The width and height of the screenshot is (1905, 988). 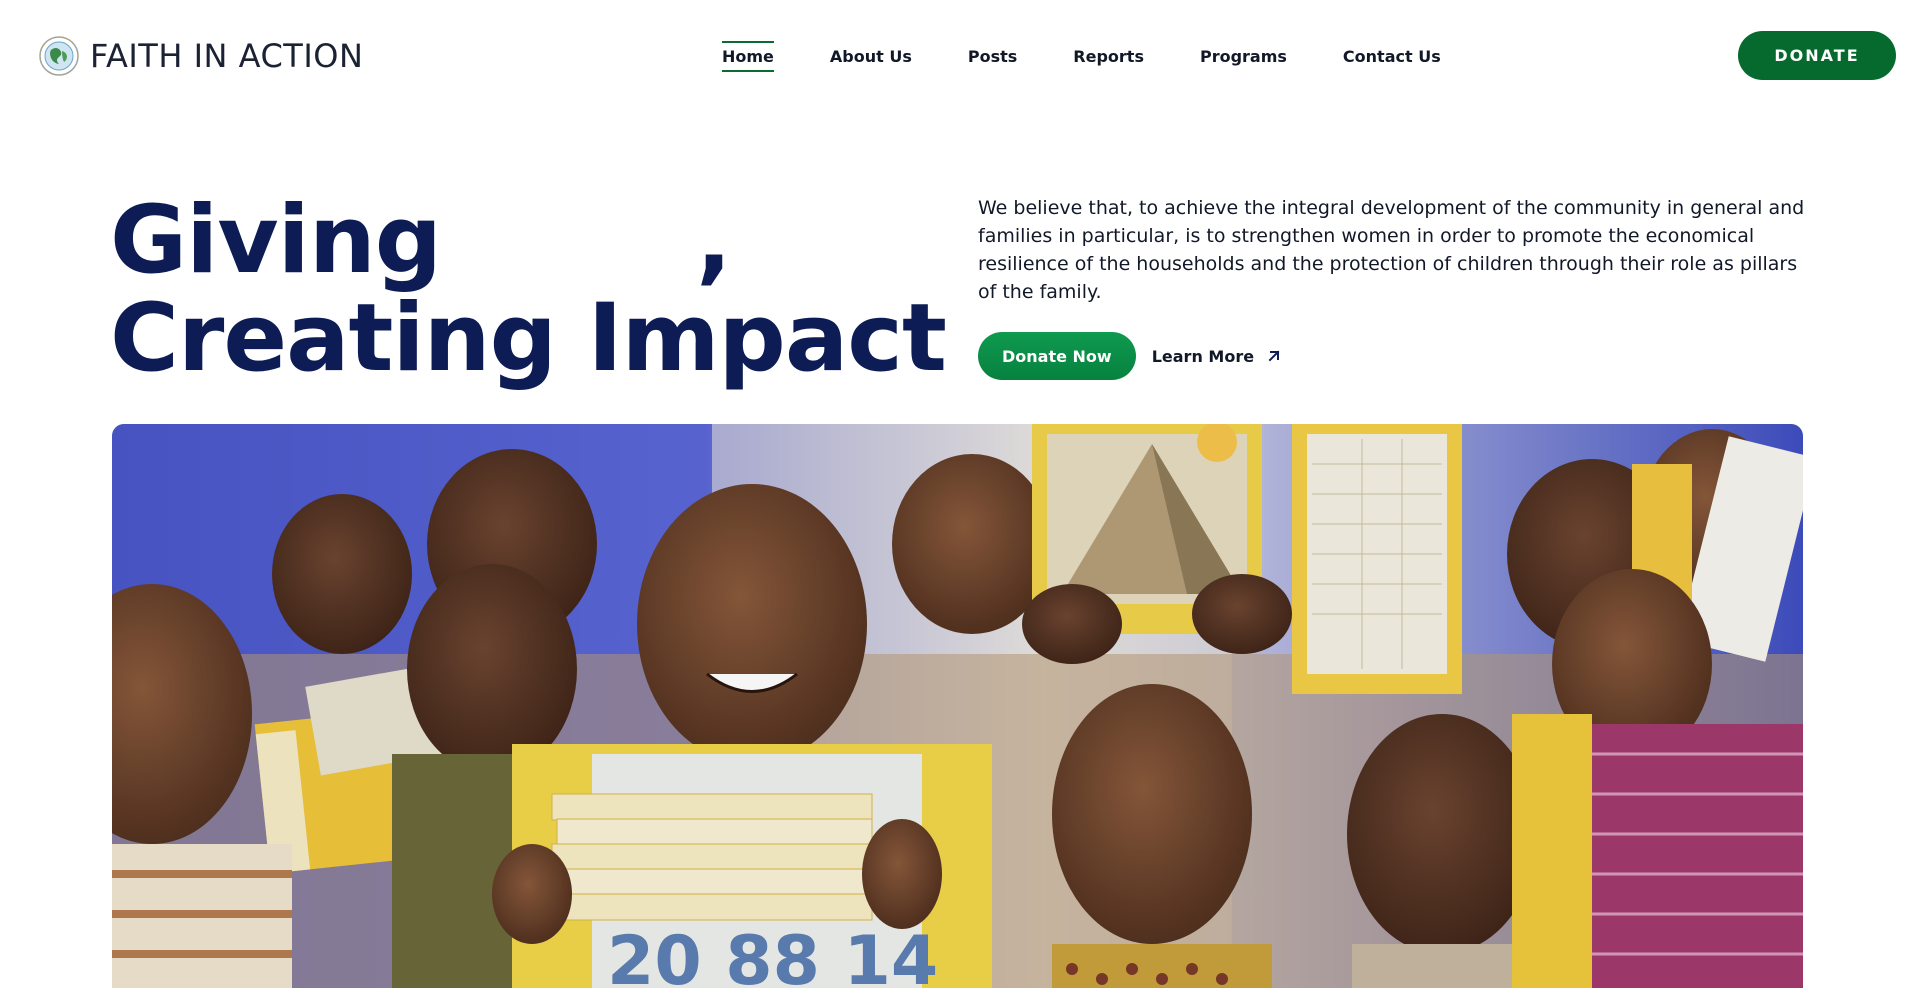 What do you see at coordinates (1243, 56) in the screenshot?
I see `nav-item-programs: Programs` at bounding box center [1243, 56].